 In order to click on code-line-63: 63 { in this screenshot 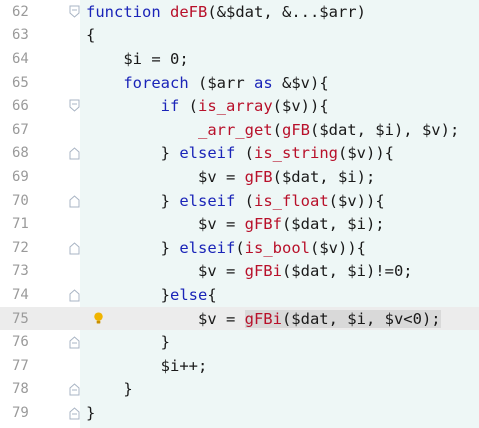, I will do `click(239, 36)`.